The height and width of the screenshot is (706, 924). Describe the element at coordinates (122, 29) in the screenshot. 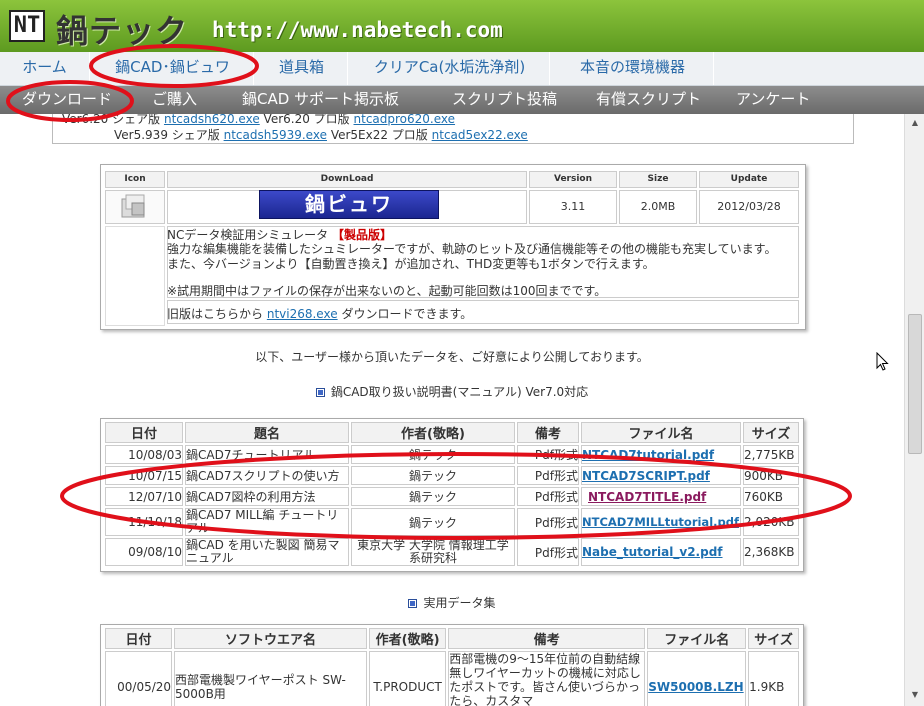

I see `site-title: 鍋テック` at that location.